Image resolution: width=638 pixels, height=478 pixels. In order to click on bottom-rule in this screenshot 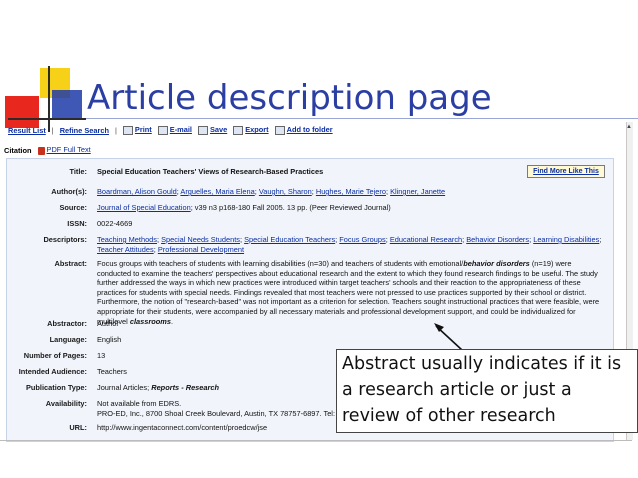, I will do `click(316, 440)`.